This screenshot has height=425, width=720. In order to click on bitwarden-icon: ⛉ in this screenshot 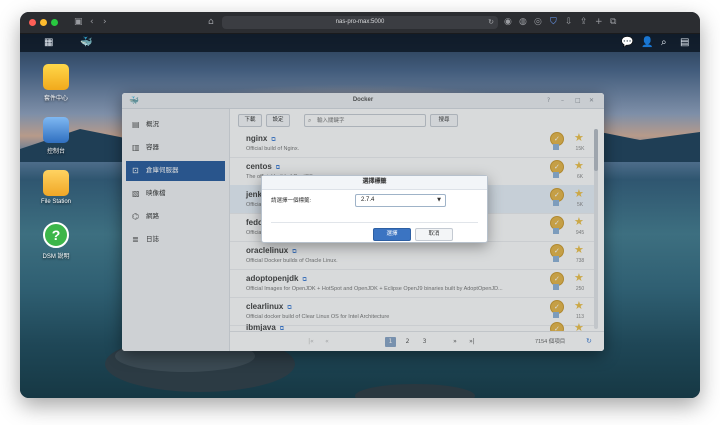, I will do `click(553, 22)`.